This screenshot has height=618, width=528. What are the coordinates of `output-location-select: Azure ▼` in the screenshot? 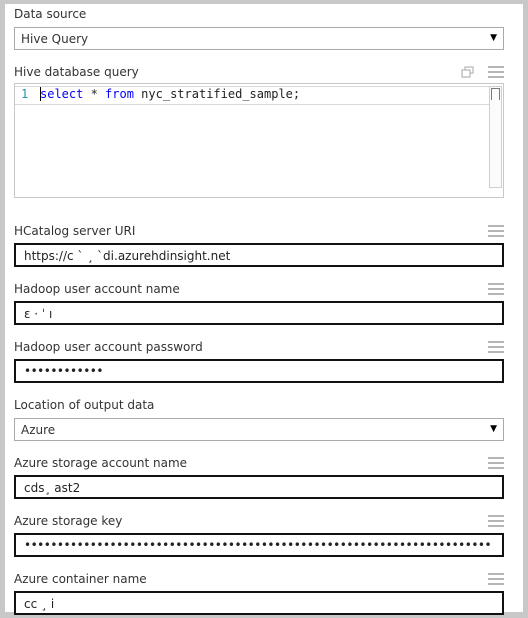 It's located at (259, 429).